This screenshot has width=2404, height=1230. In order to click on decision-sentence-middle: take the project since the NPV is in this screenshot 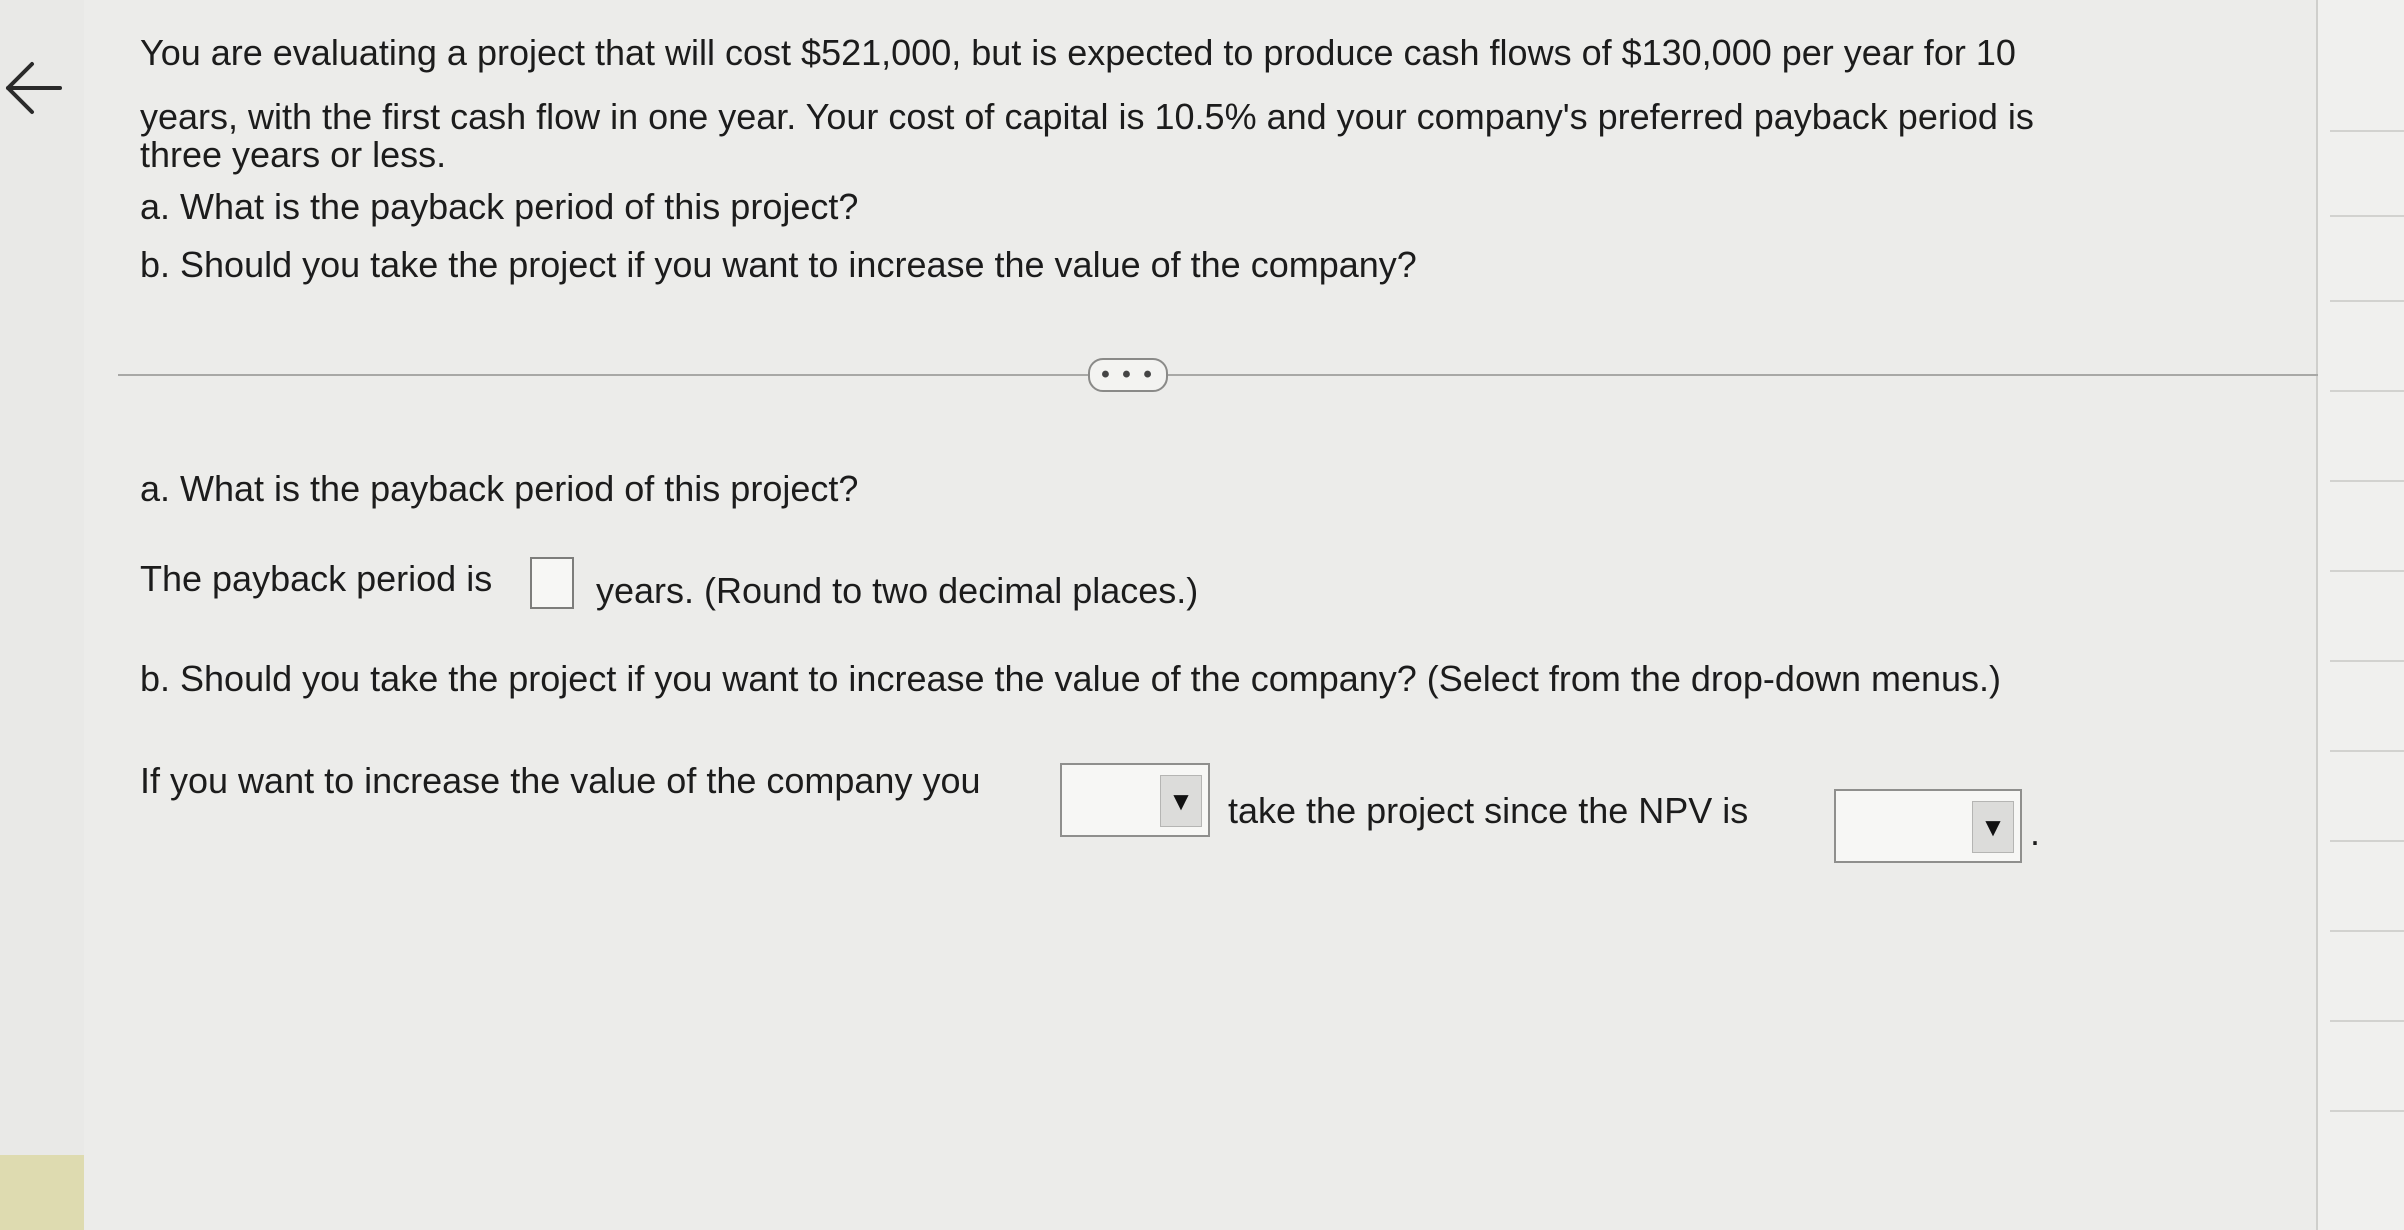, I will do `click(1488, 810)`.